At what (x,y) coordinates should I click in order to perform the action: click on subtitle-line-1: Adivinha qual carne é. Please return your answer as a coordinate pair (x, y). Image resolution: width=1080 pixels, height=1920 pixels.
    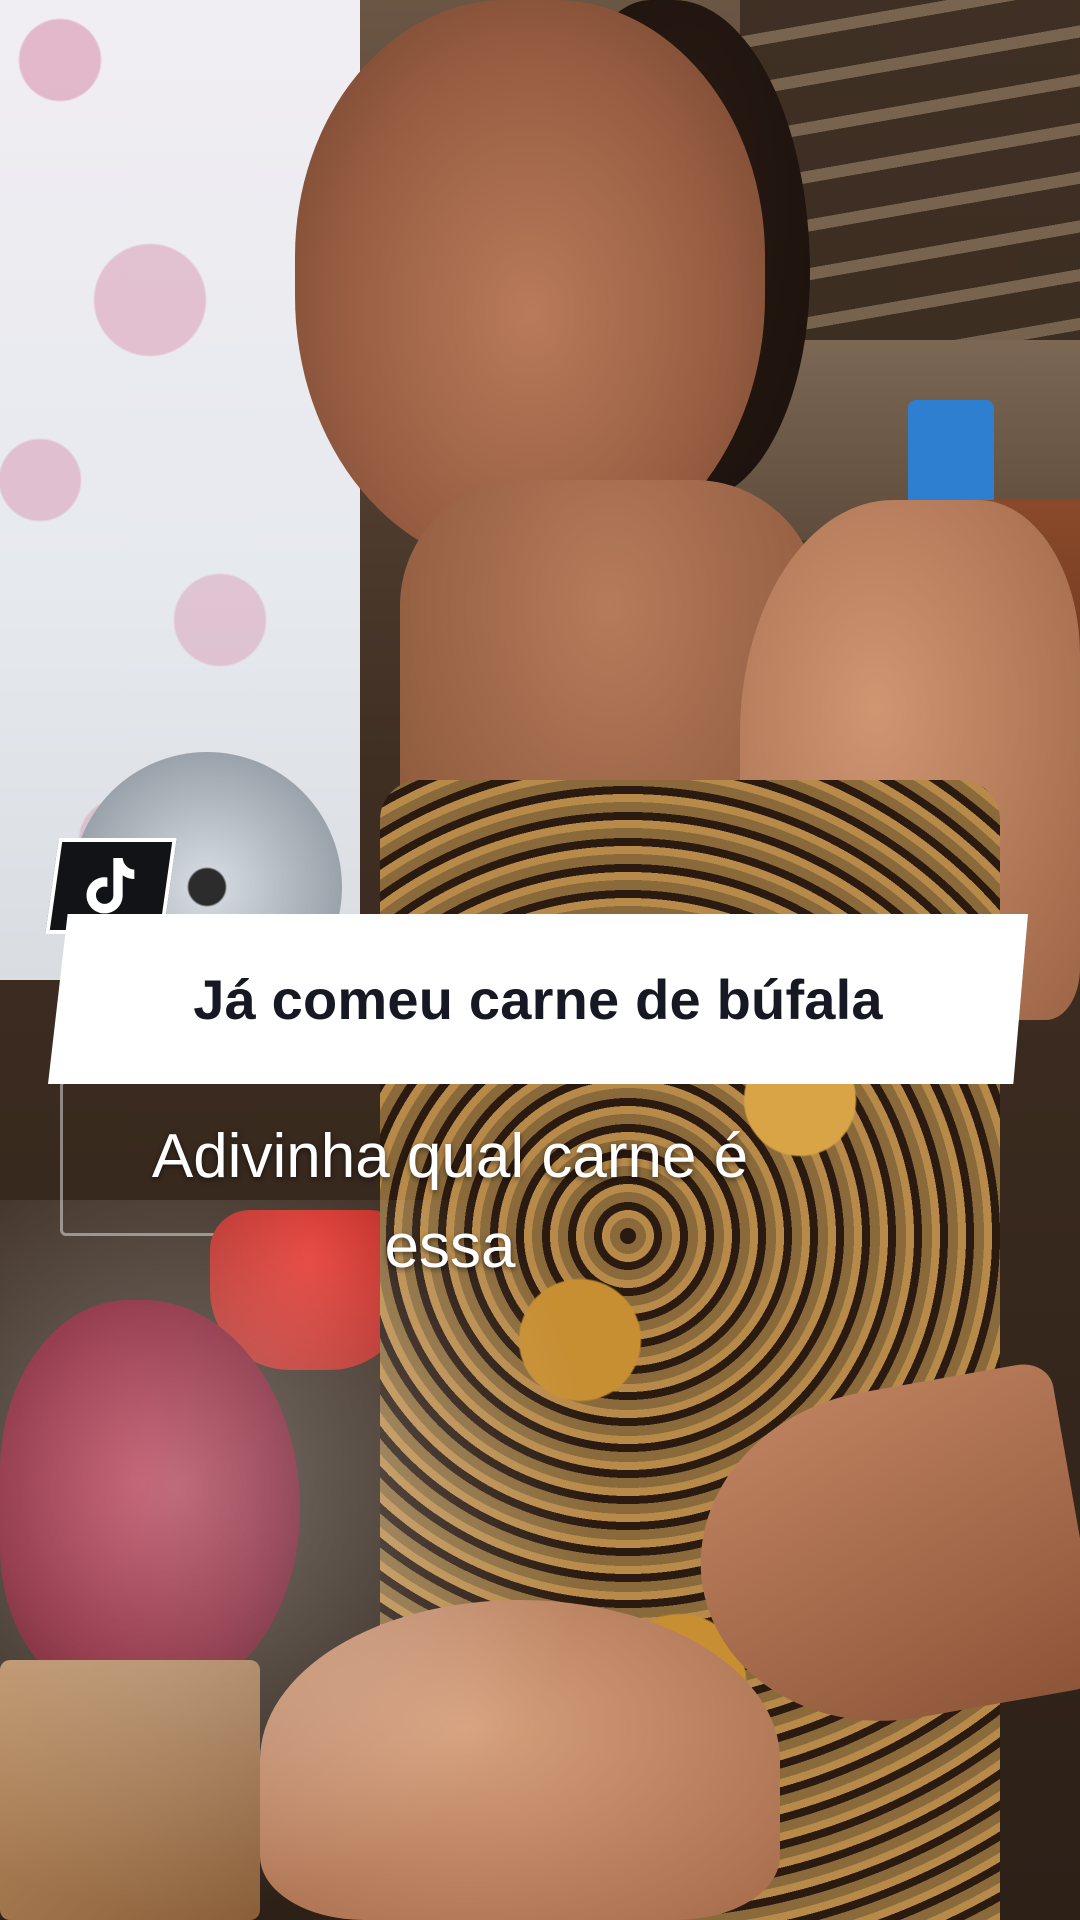
    Looking at the image, I should click on (450, 1156).